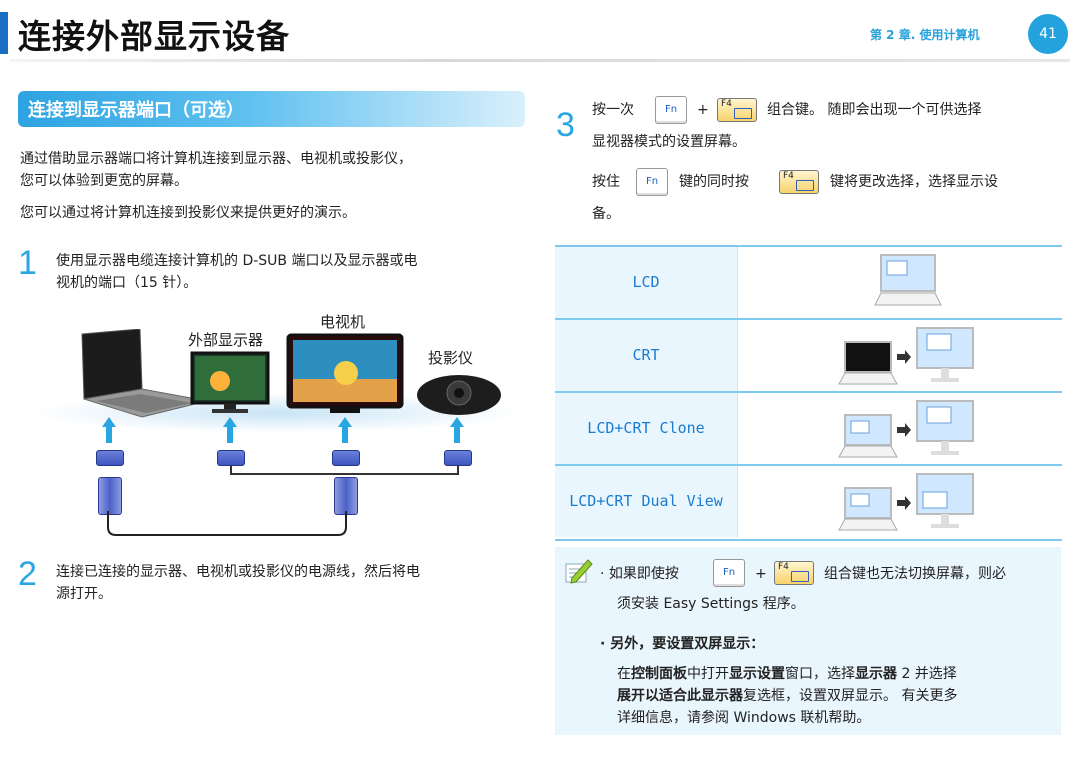 This screenshot has width=1080, height=766. What do you see at coordinates (874, 110) in the screenshot?
I see `step-3-text-a2: 组合键。 随即会出现一个可供选择` at bounding box center [874, 110].